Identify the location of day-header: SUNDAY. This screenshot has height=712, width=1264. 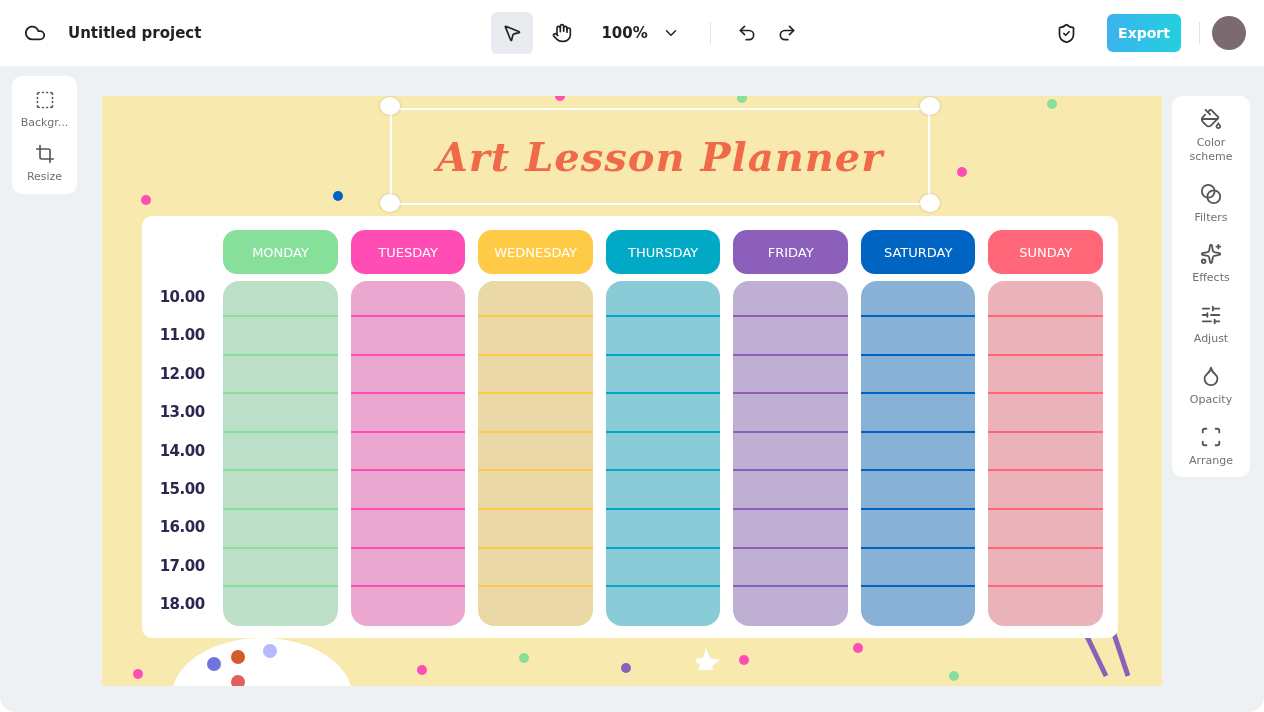
(1045, 252).